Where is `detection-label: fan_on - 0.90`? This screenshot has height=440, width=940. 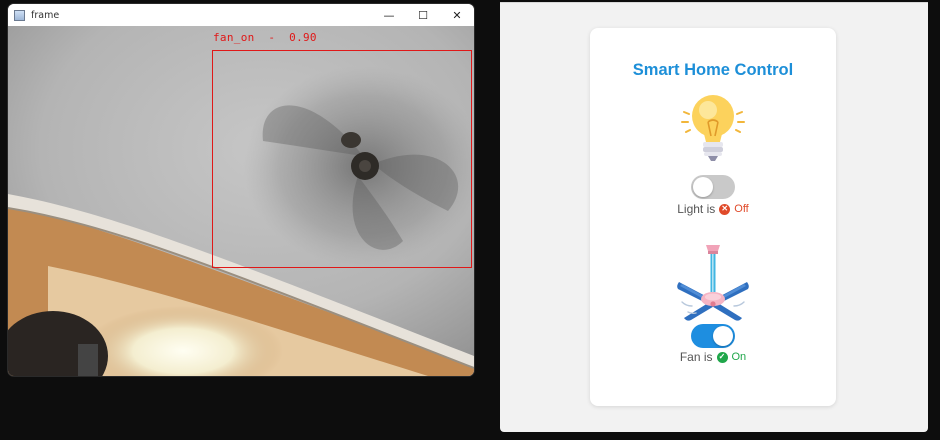 detection-label: fan_on - 0.90 is located at coordinates (265, 37).